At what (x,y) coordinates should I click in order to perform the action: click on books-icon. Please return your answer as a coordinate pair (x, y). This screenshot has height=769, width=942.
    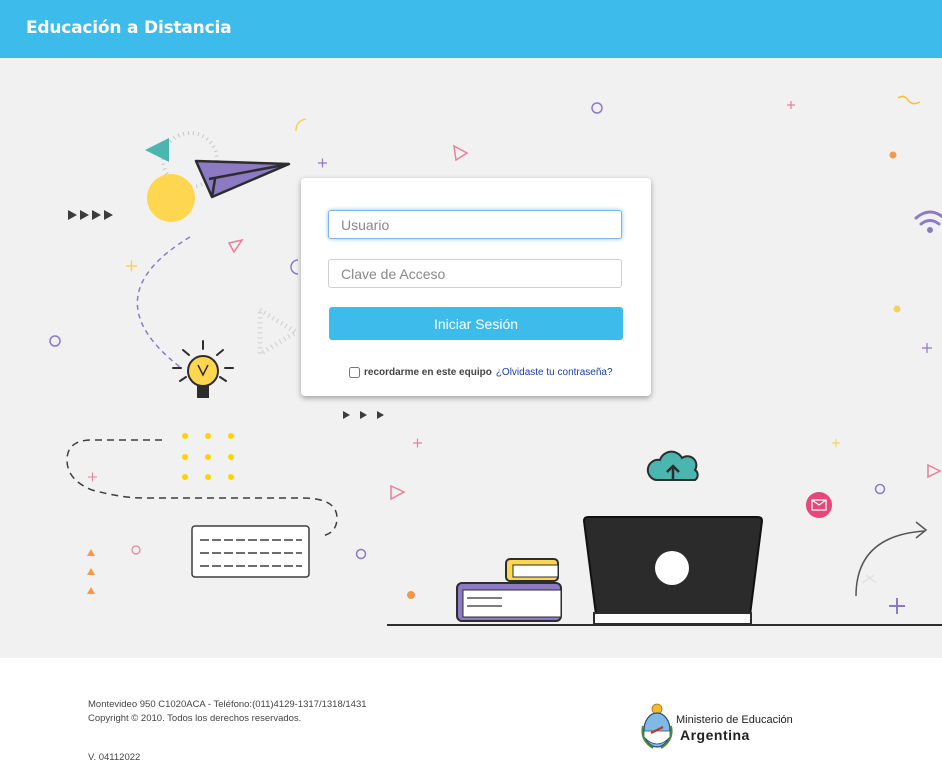
    Looking at the image, I should click on (509, 590).